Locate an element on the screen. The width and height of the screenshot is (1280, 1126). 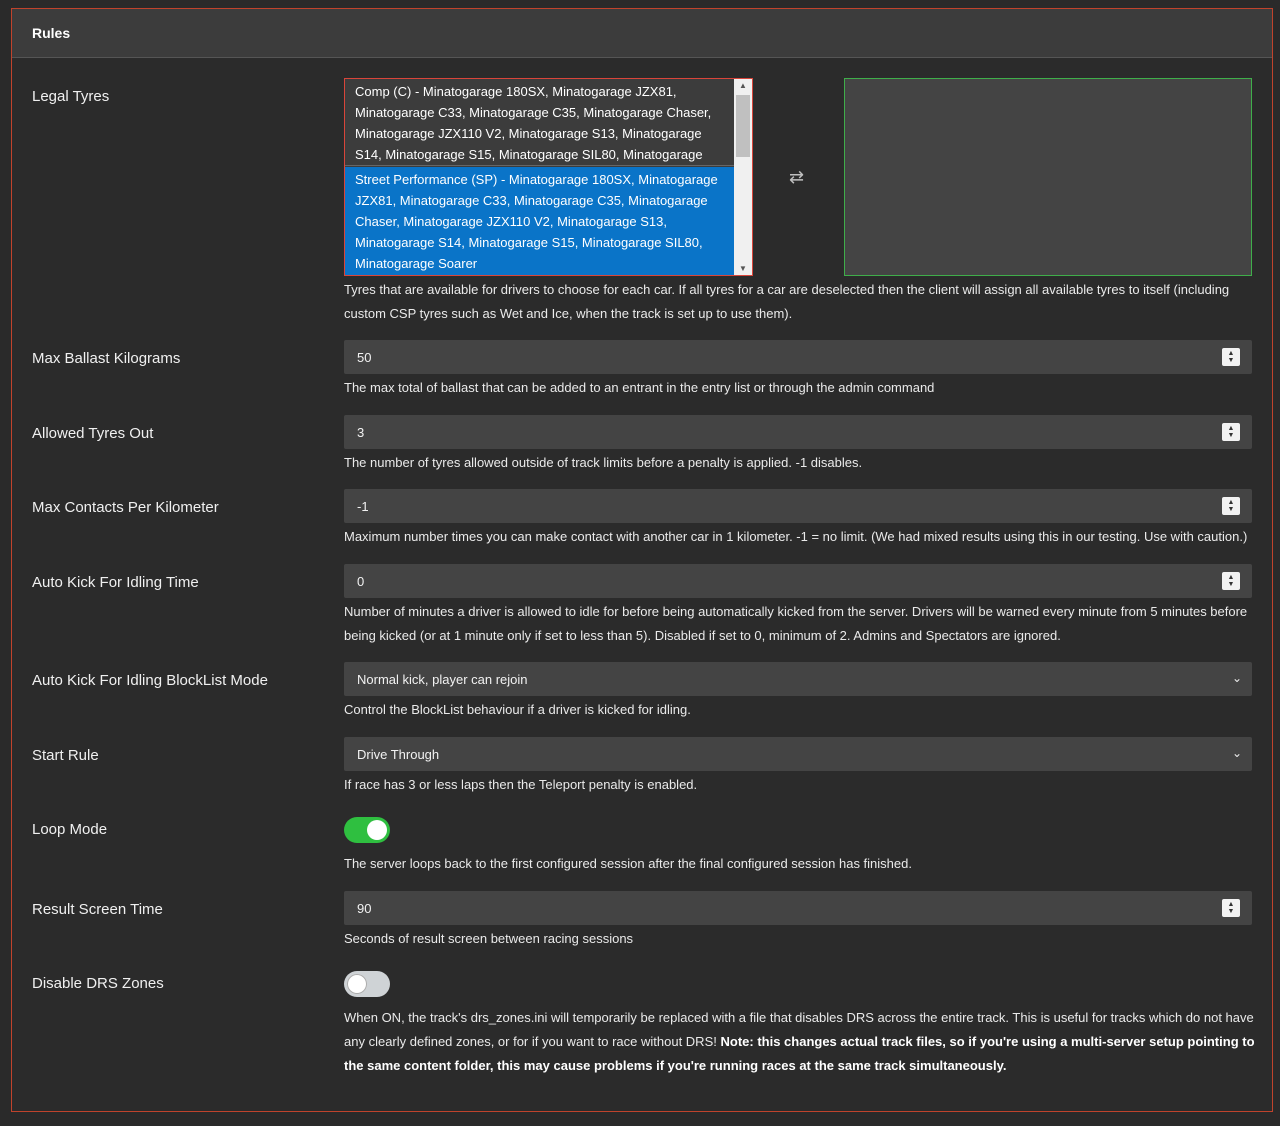
max-contacts-value: -1 is located at coordinates (363, 506).